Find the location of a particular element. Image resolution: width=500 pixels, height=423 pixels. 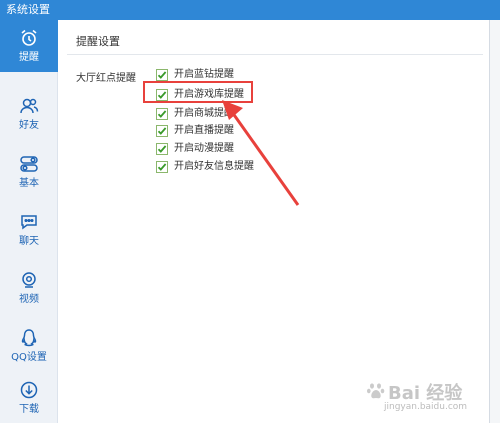

option-label: 开启动漫提醒 is located at coordinates (204, 148).